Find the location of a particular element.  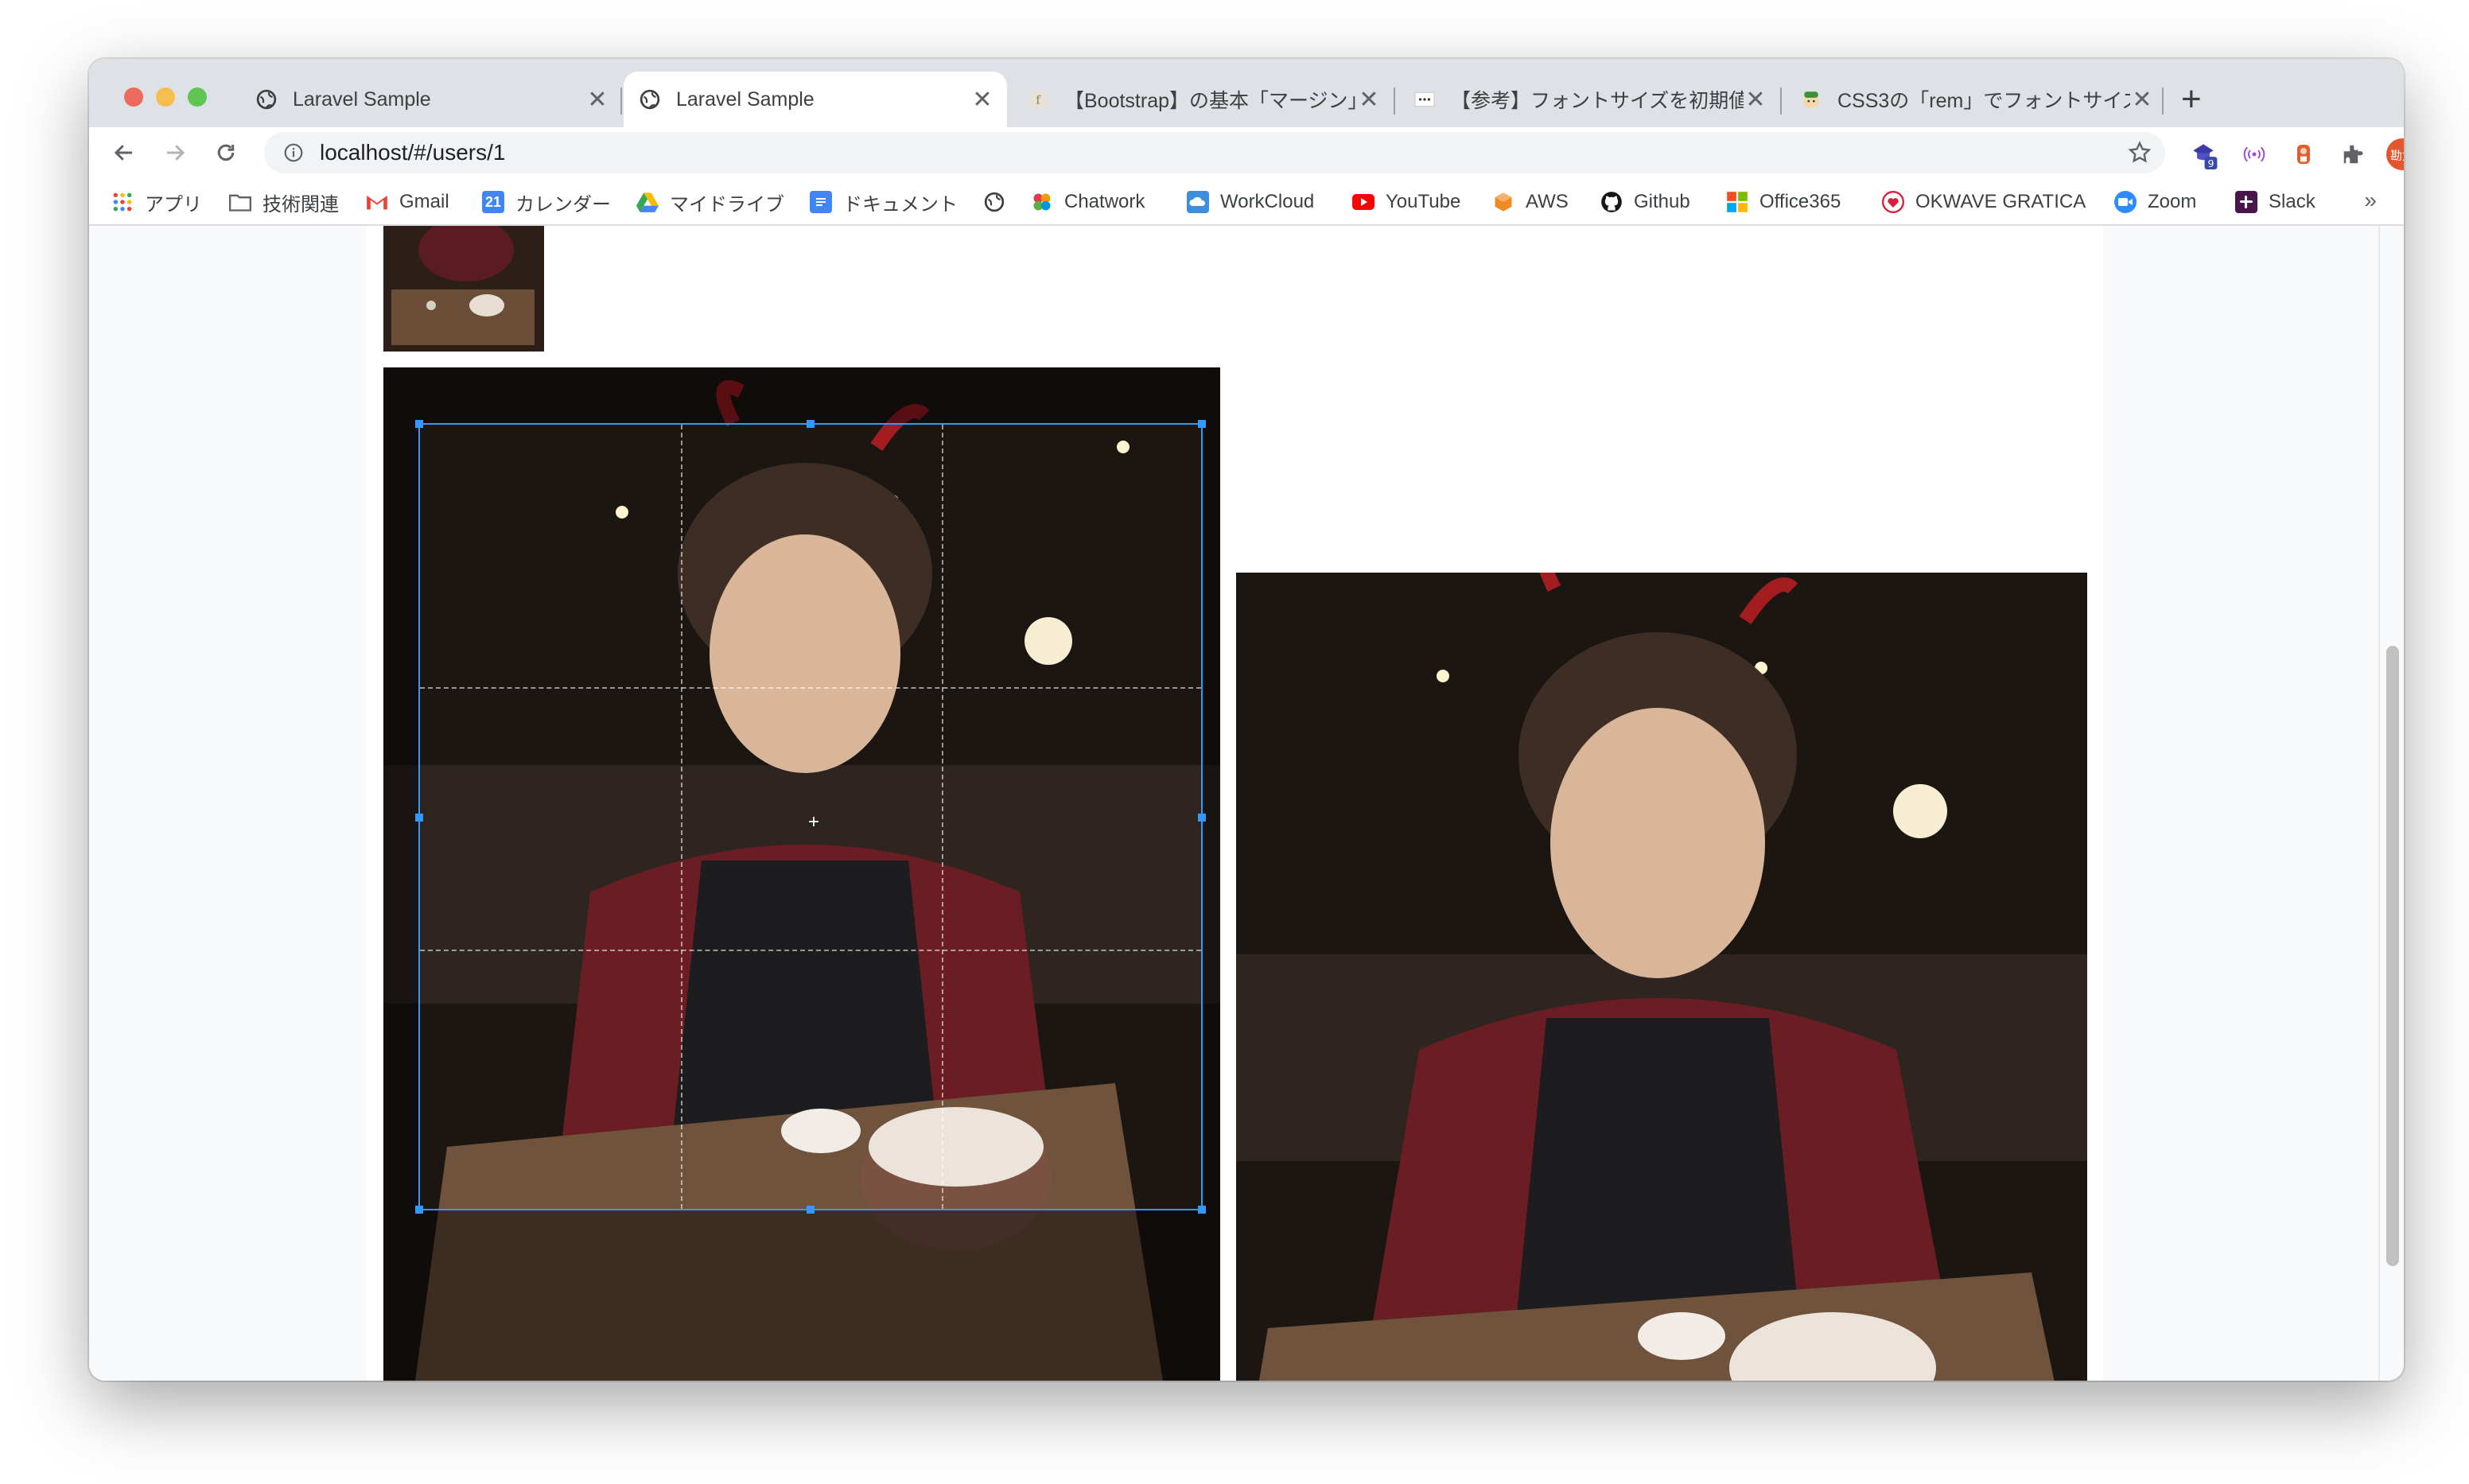

new-tab-button: + is located at coordinates (2191, 99).